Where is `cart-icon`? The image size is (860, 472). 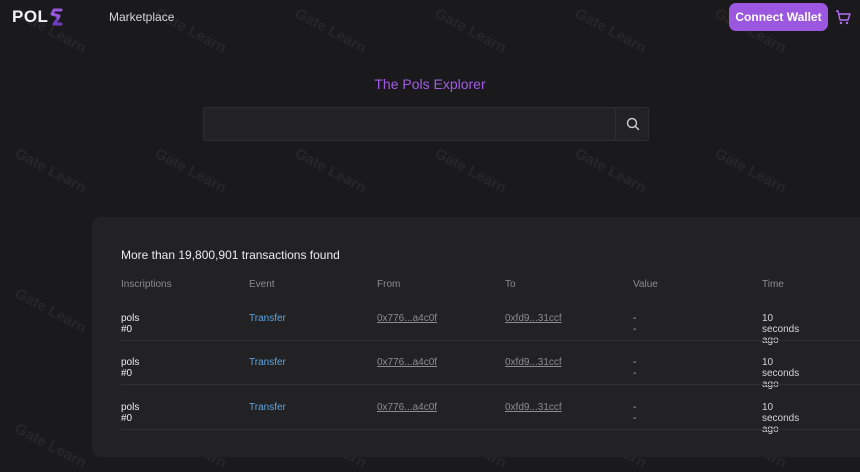
cart-icon is located at coordinates (843, 17).